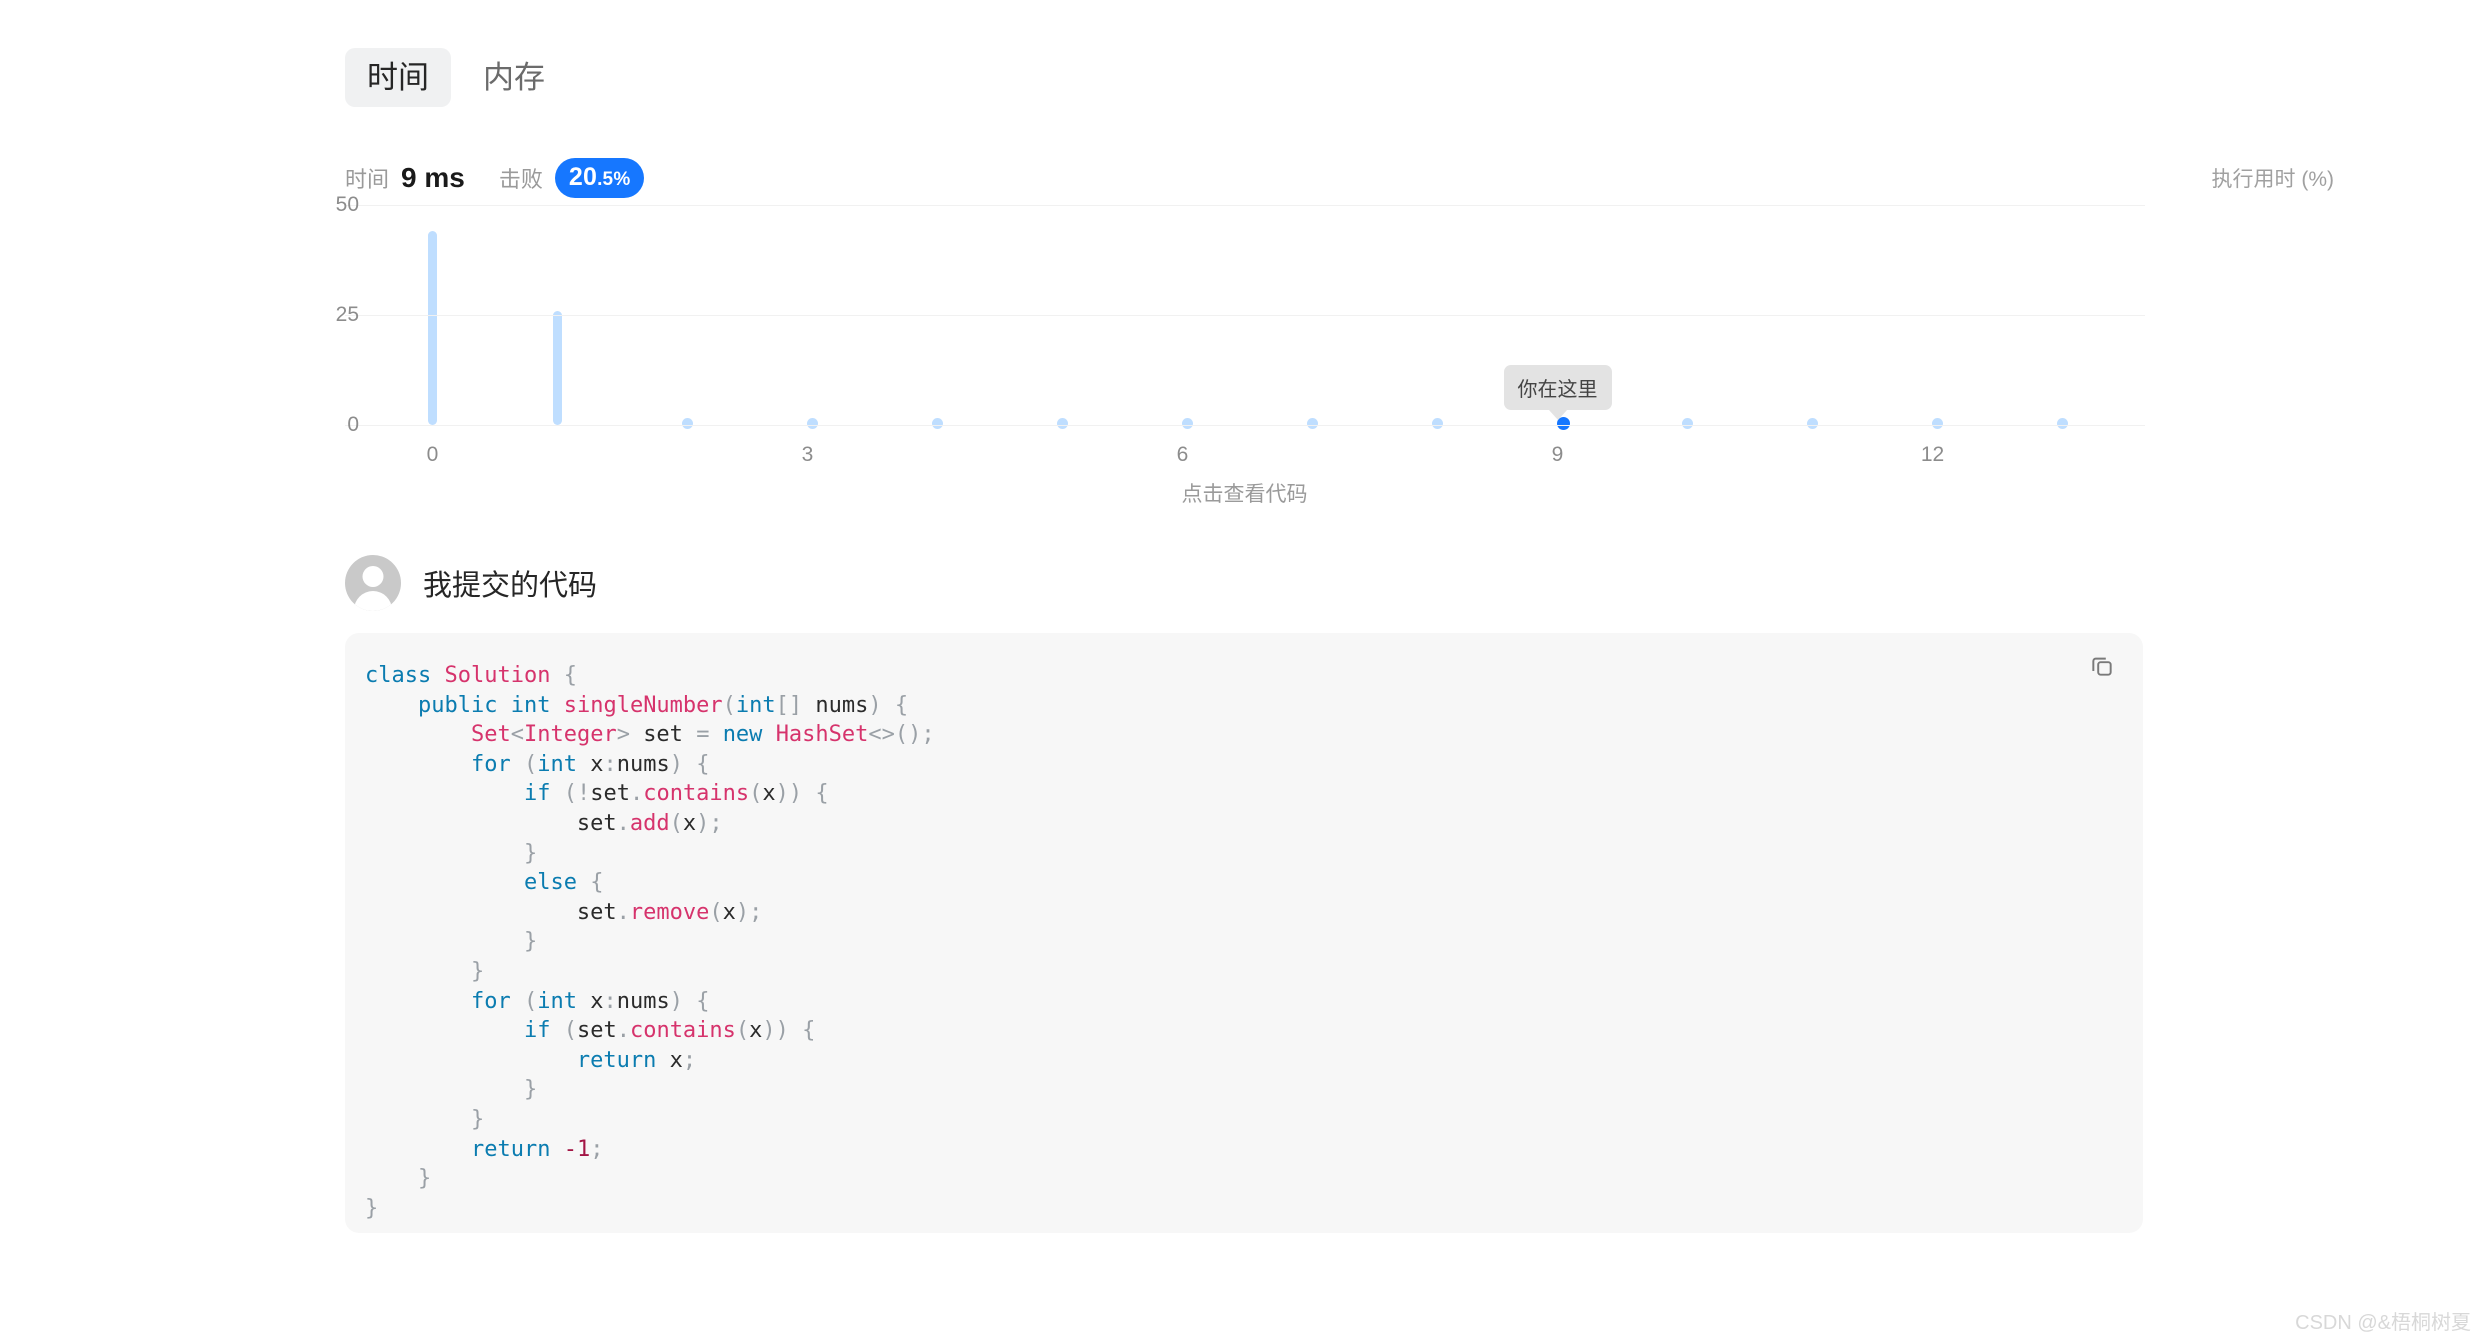 The height and width of the screenshot is (1343, 2489). I want to click on beats-label: 击败, so click(520, 179).